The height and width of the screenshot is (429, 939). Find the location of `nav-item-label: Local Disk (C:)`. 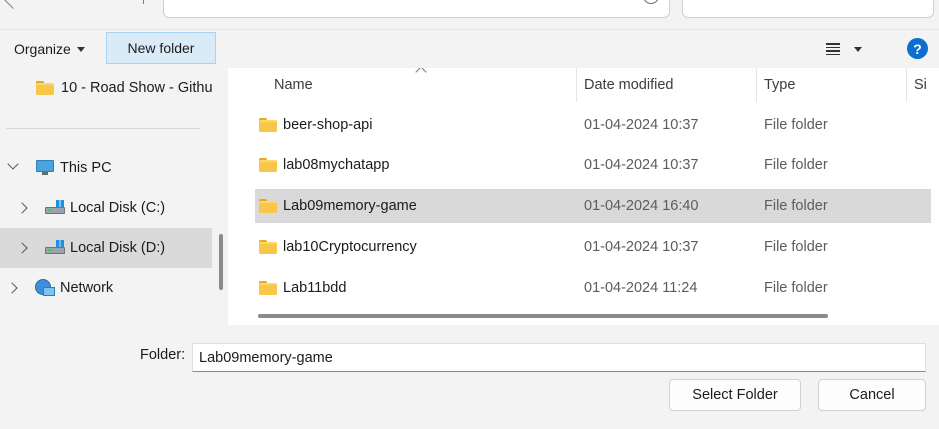

nav-item-label: Local Disk (C:) is located at coordinates (118, 208).